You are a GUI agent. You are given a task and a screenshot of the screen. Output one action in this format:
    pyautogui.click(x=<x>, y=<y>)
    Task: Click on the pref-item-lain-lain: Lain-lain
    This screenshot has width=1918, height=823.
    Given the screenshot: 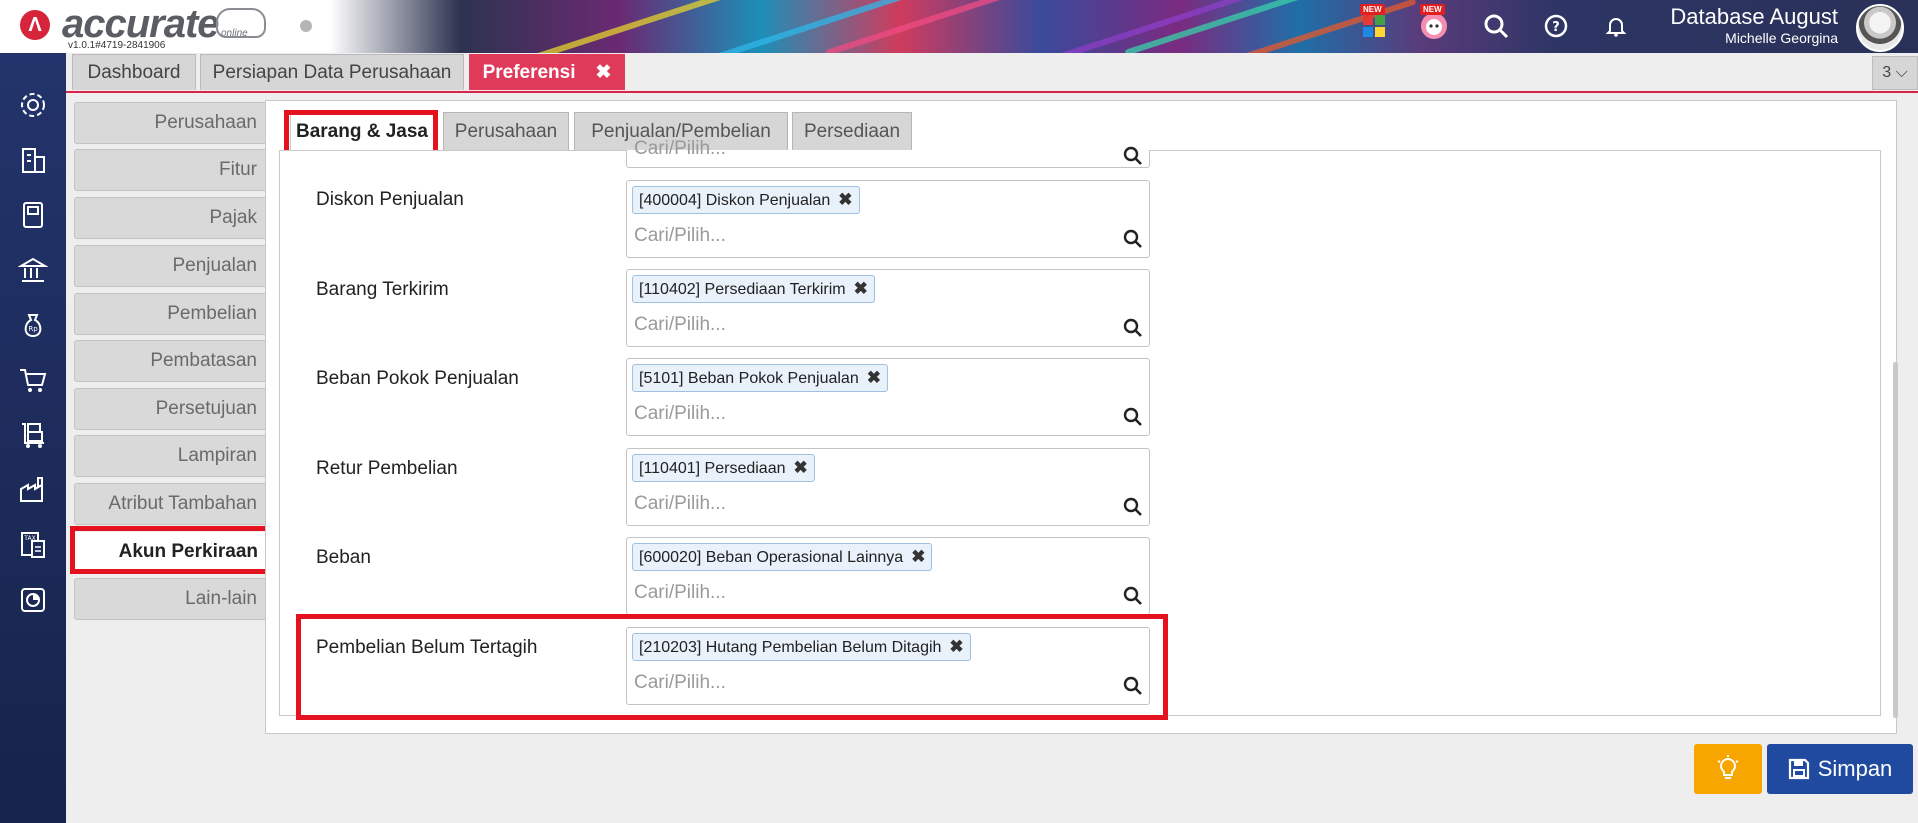 What is the action you would take?
    pyautogui.click(x=170, y=599)
    